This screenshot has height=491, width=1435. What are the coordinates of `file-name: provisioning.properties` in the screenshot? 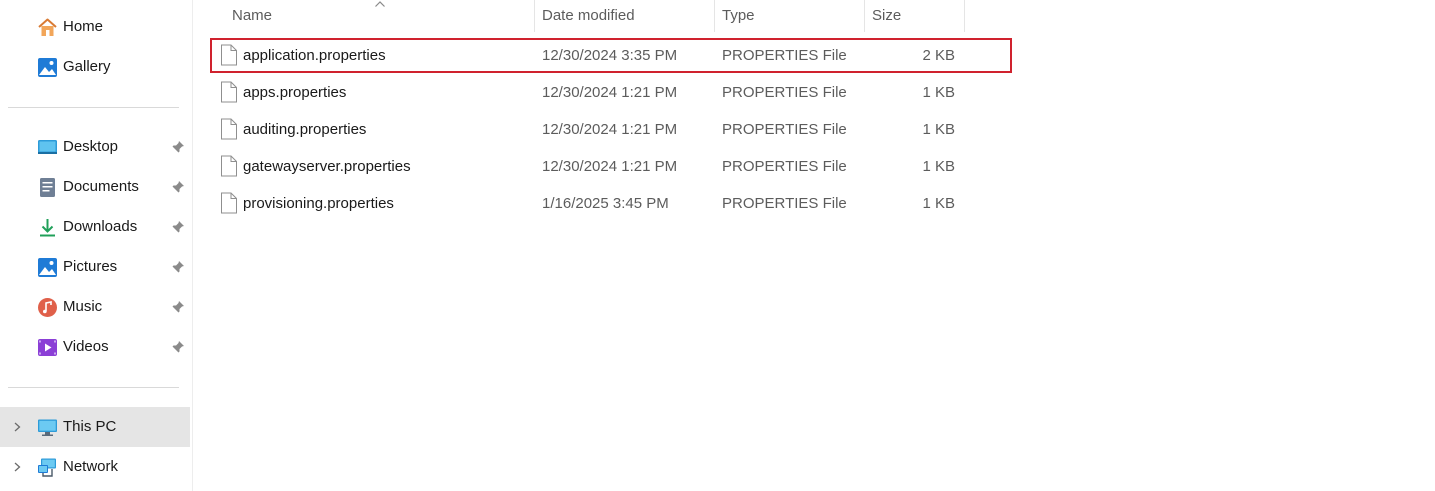 It's located at (318, 203).